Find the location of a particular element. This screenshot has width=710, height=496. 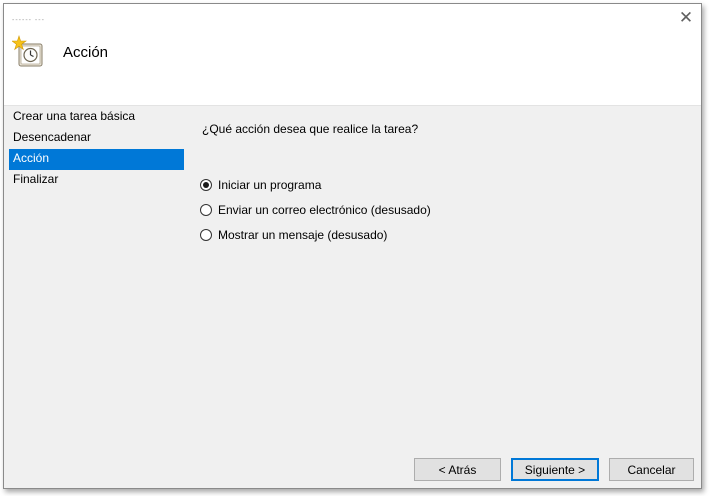

step-label: Finalizar is located at coordinates (36, 179).